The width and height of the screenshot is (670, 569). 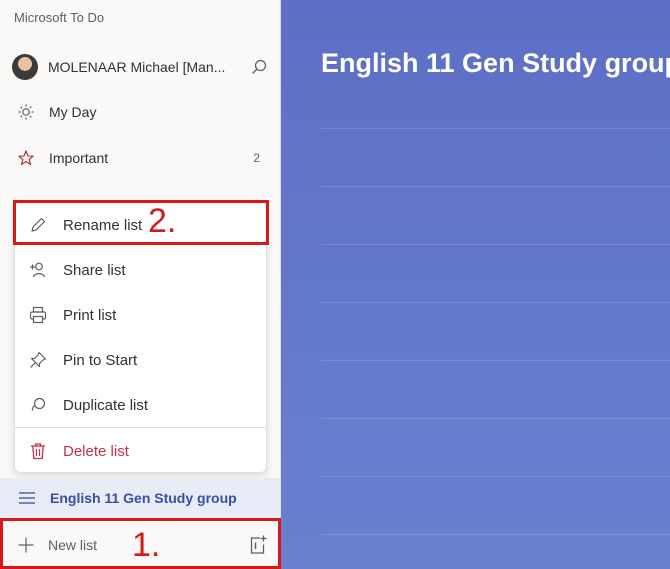 What do you see at coordinates (73, 112) in the screenshot?
I see `nav-label: My Day` at bounding box center [73, 112].